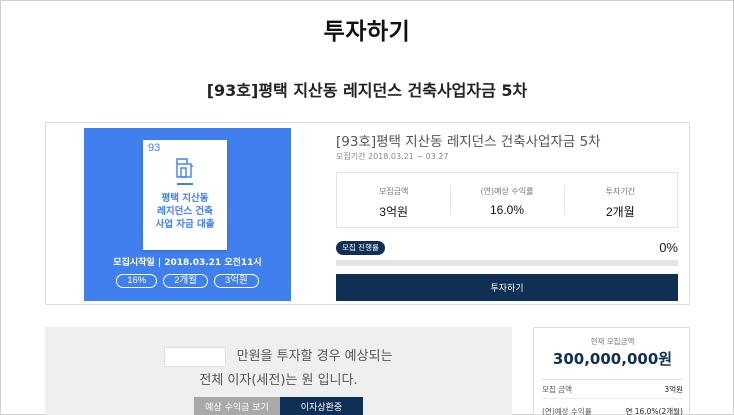  Describe the element at coordinates (612, 341) in the screenshot. I see `current-amount-label: 현재 모집금액` at that location.